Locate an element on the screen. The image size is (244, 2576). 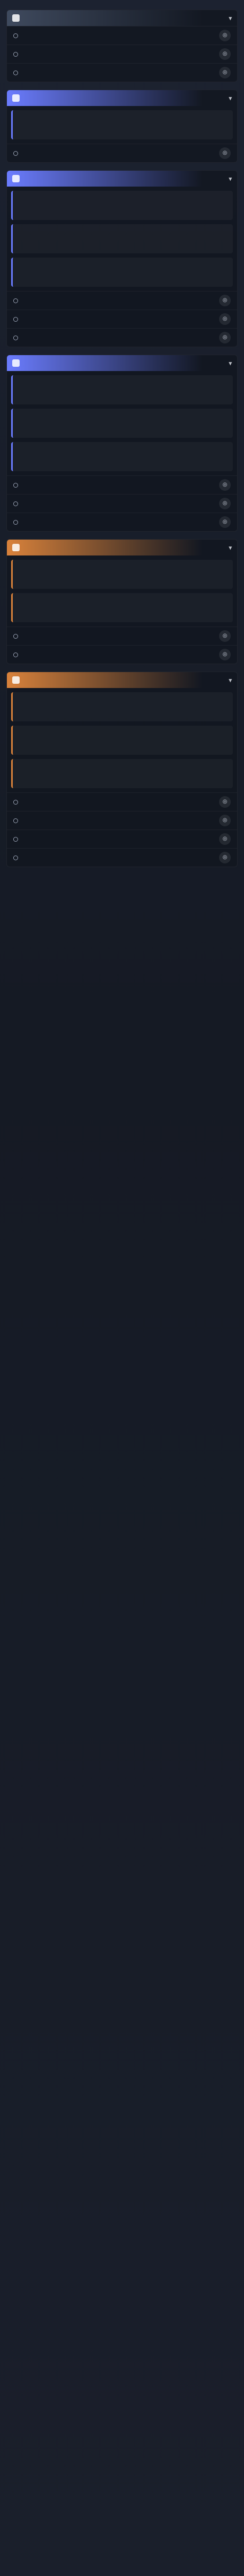
task-section: ▾ ◎ ◎ is located at coordinates (122, 601).